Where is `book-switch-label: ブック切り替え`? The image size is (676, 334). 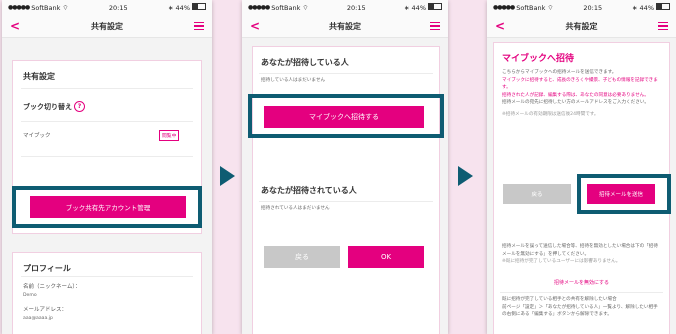
book-switch-label: ブック切り替え is located at coordinates (47, 106).